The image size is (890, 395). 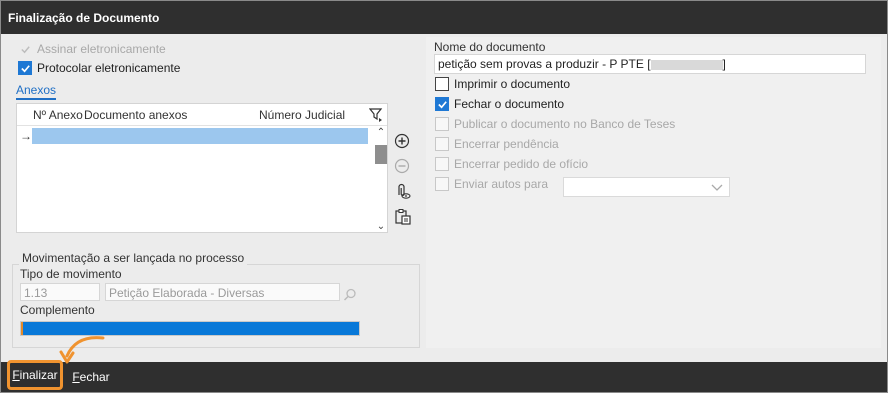 I want to click on doc-name-input: petição sem provas a produzir - P PTE [], so click(x=650, y=64).